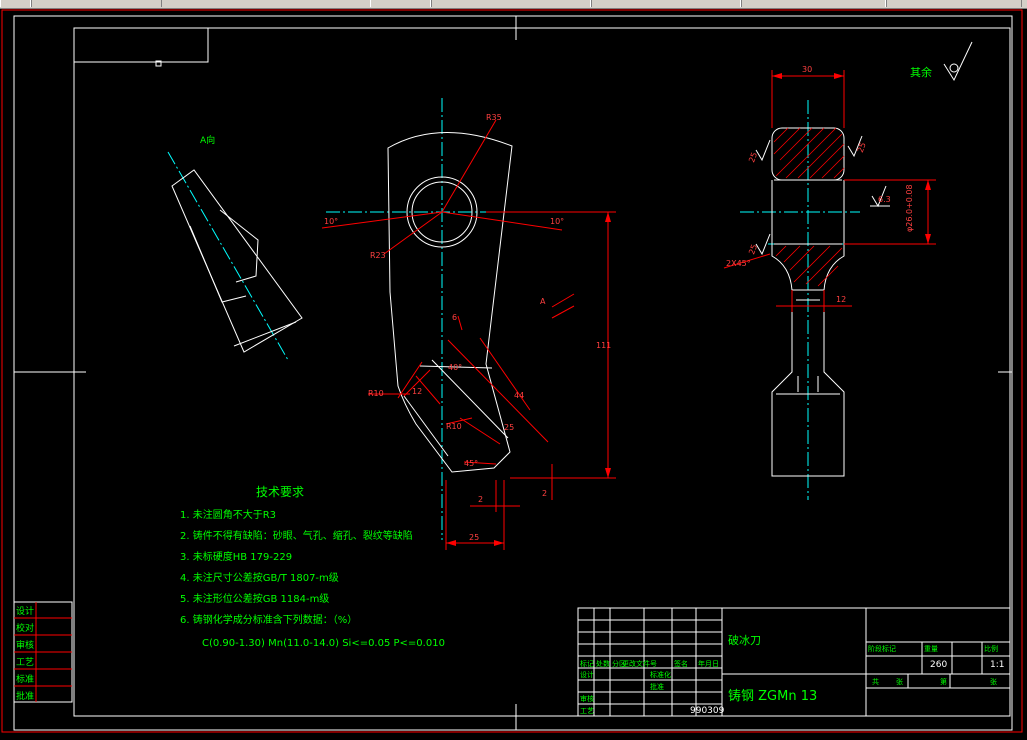 The height and width of the screenshot is (740, 1027). I want to click on dim-6: 6, so click(454, 317).